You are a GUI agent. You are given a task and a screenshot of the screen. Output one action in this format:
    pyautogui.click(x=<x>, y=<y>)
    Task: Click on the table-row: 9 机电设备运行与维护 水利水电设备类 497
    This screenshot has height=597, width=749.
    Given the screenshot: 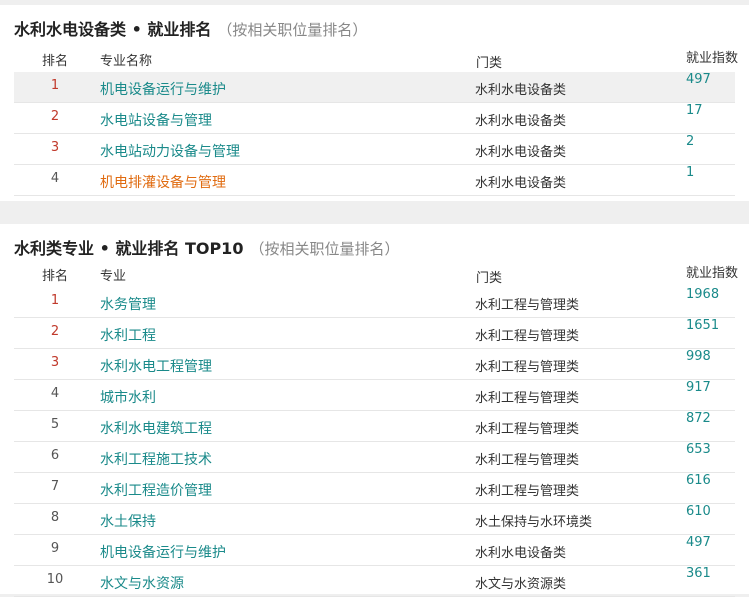 What is the action you would take?
    pyautogui.click(x=374, y=550)
    